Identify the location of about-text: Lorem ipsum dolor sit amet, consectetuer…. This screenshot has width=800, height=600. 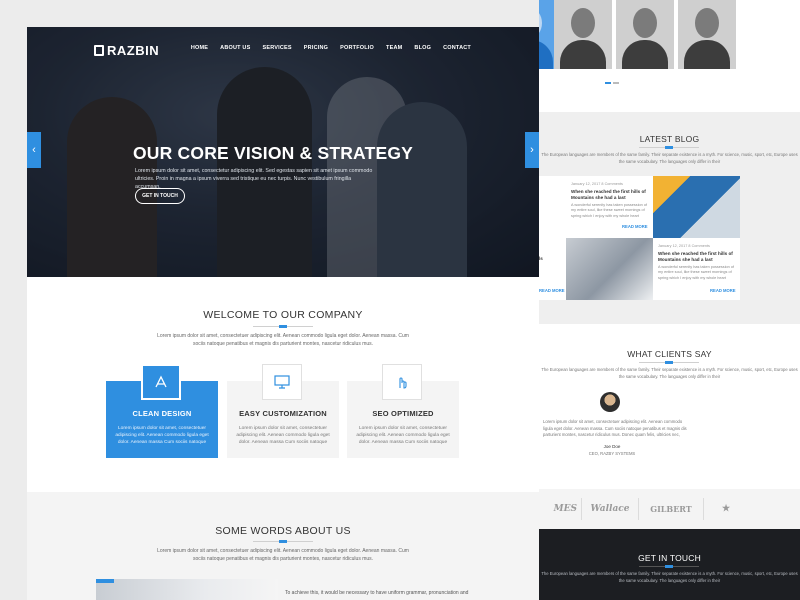
(283, 555).